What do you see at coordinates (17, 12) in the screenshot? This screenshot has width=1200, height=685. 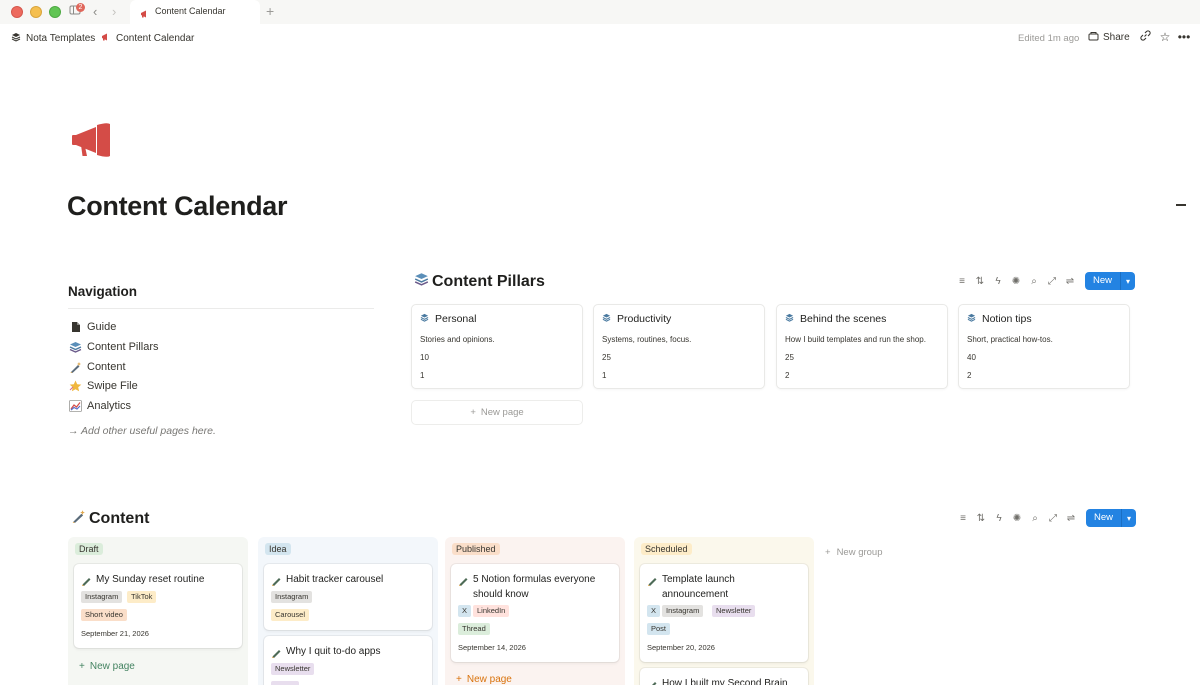 I see `close-window-button` at bounding box center [17, 12].